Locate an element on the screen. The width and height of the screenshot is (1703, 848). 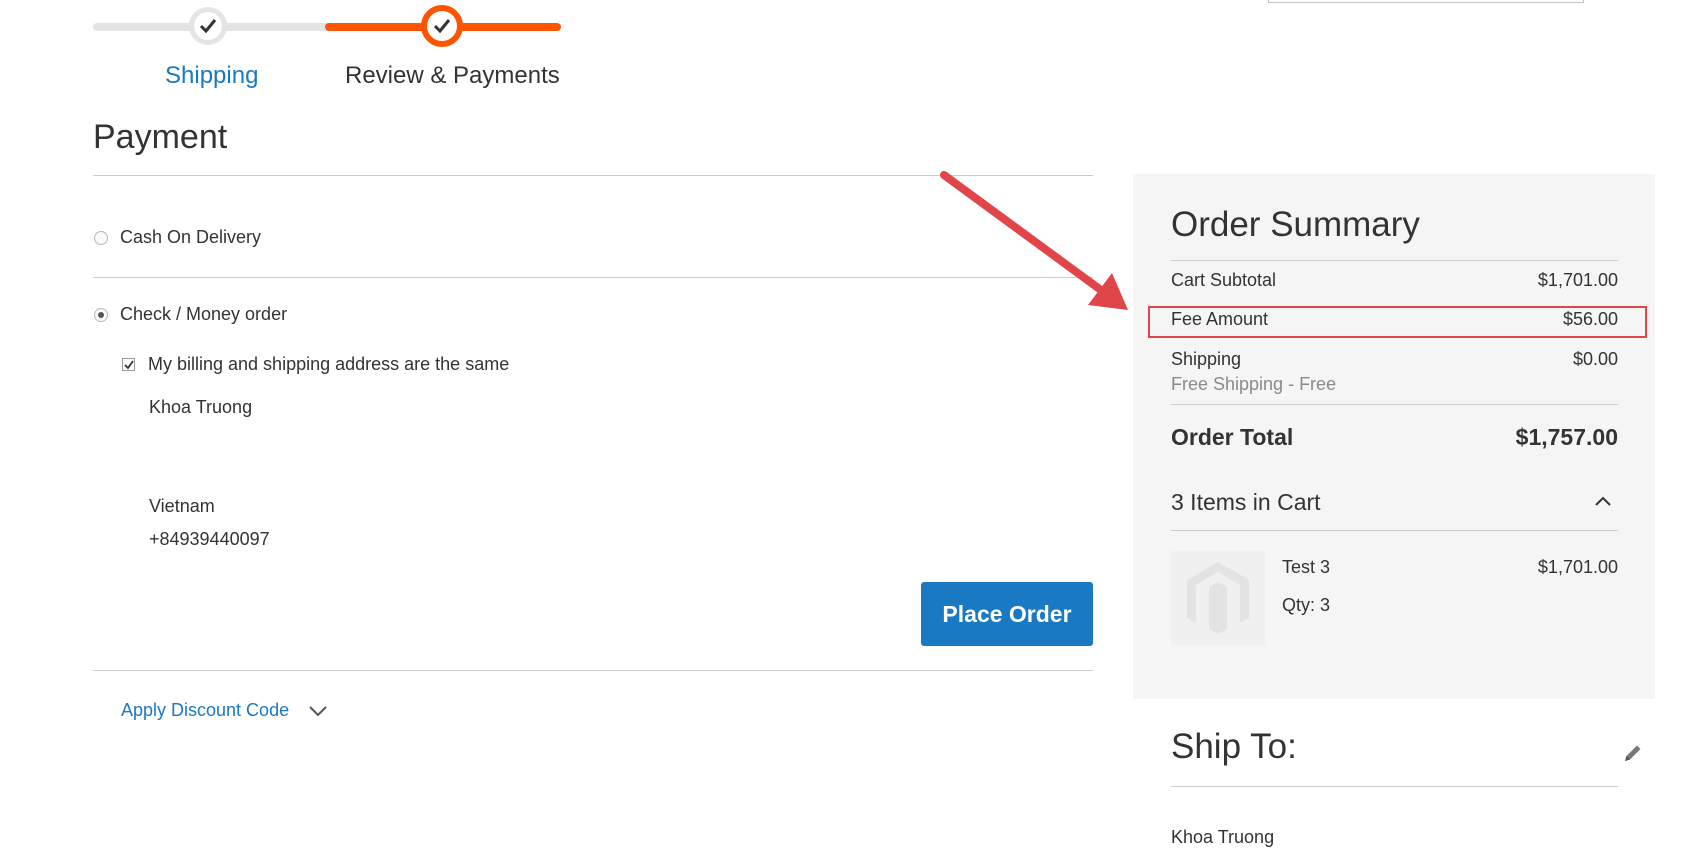
items-divider is located at coordinates (1394, 530).